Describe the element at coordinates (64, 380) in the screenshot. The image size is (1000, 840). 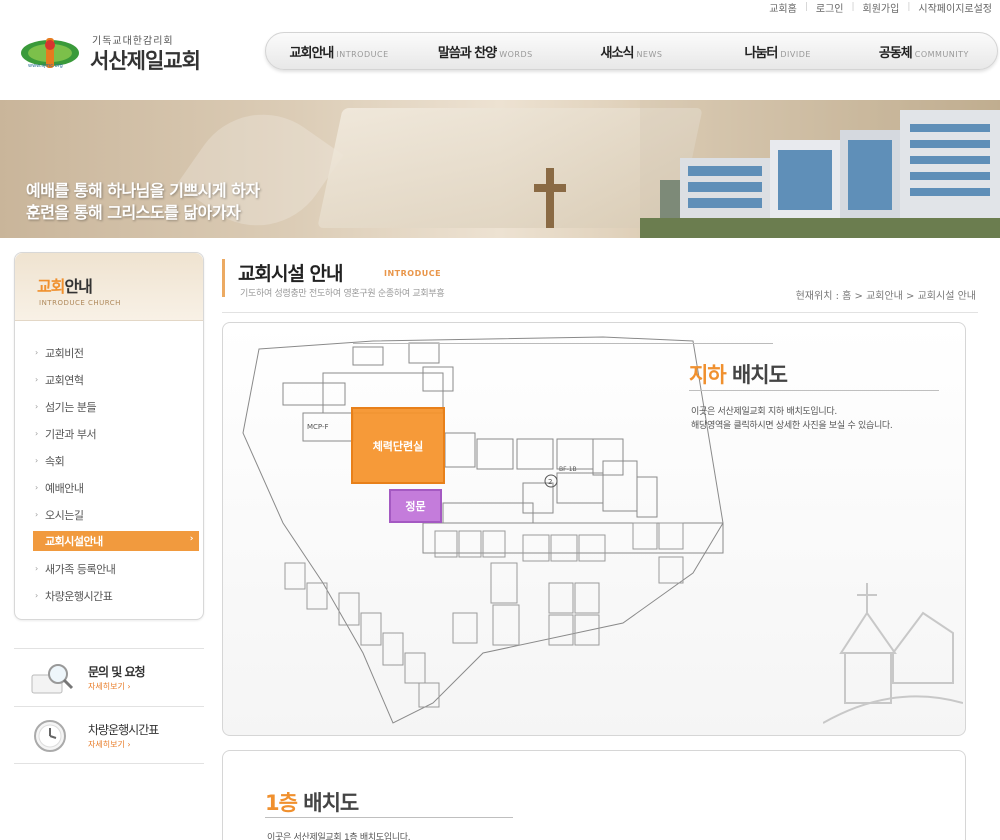
I see `sidebar-item-label: 교회연혁` at that location.